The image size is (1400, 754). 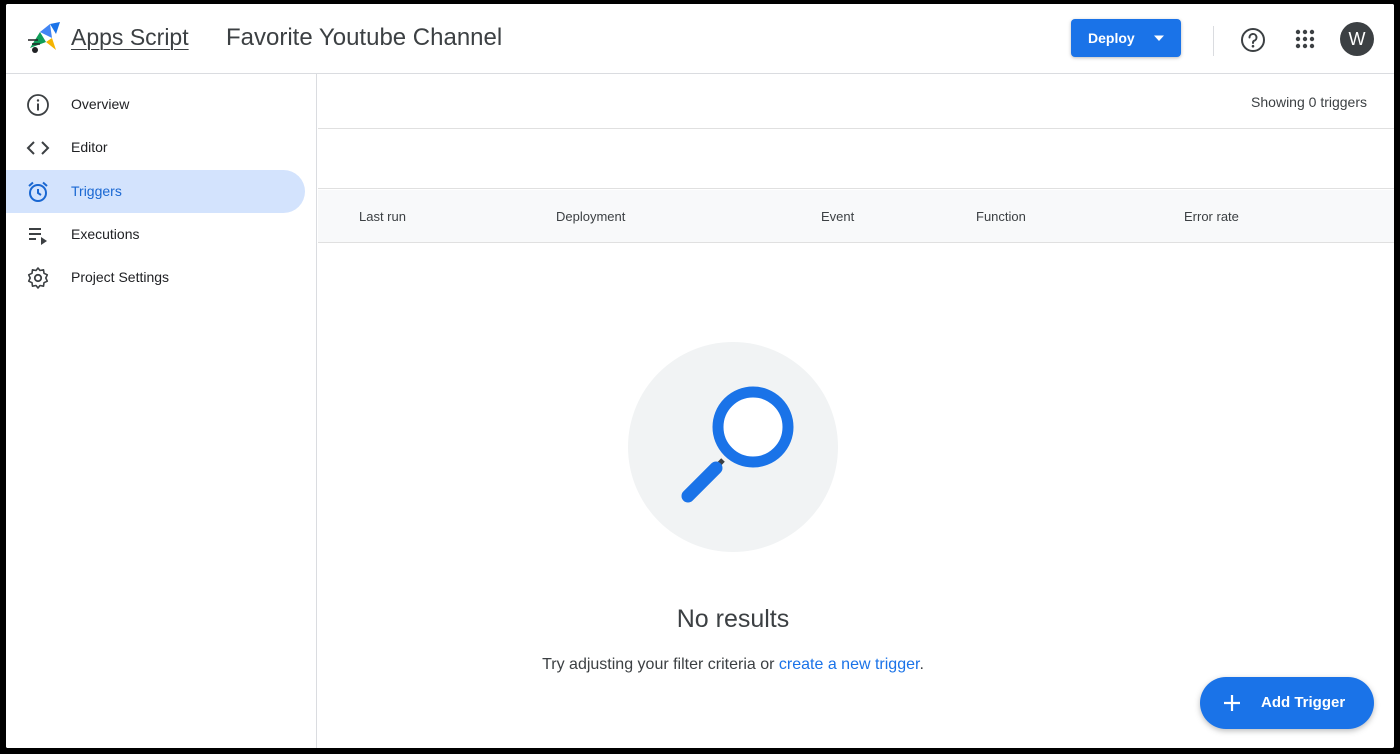 I want to click on alarm-clock-icon, so click(x=38, y=191).